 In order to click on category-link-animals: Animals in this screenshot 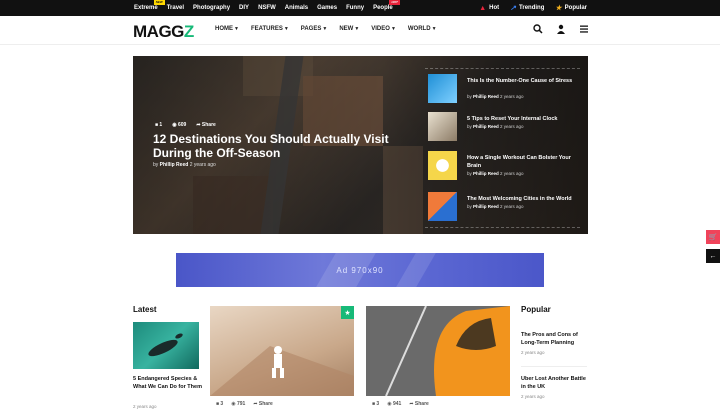, I will do `click(296, 8)`.